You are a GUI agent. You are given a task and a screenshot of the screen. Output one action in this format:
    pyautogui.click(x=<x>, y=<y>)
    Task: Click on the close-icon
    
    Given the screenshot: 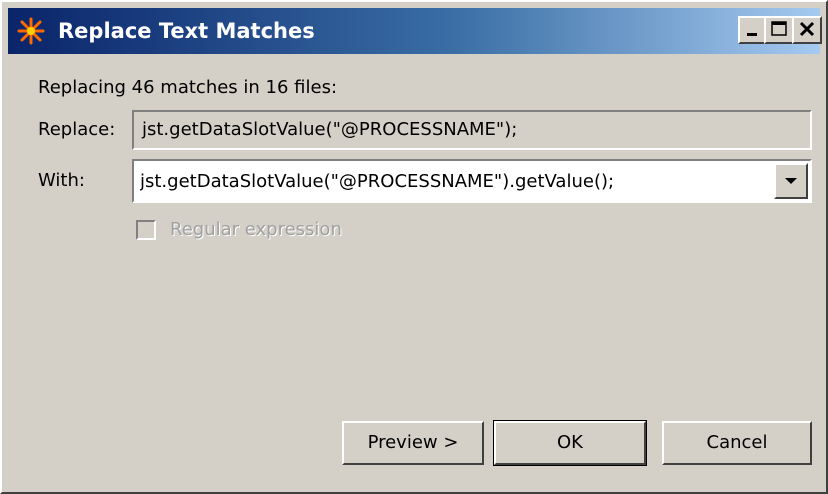 What is the action you would take?
    pyautogui.click(x=807, y=29)
    